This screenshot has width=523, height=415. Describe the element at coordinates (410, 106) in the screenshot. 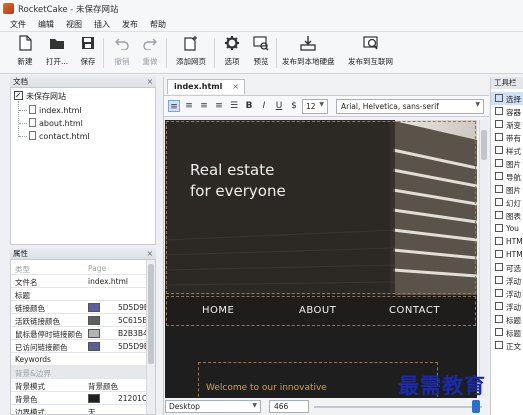

I see `font-family-select: Arial, Helvetica, sans-serif ▼` at that location.